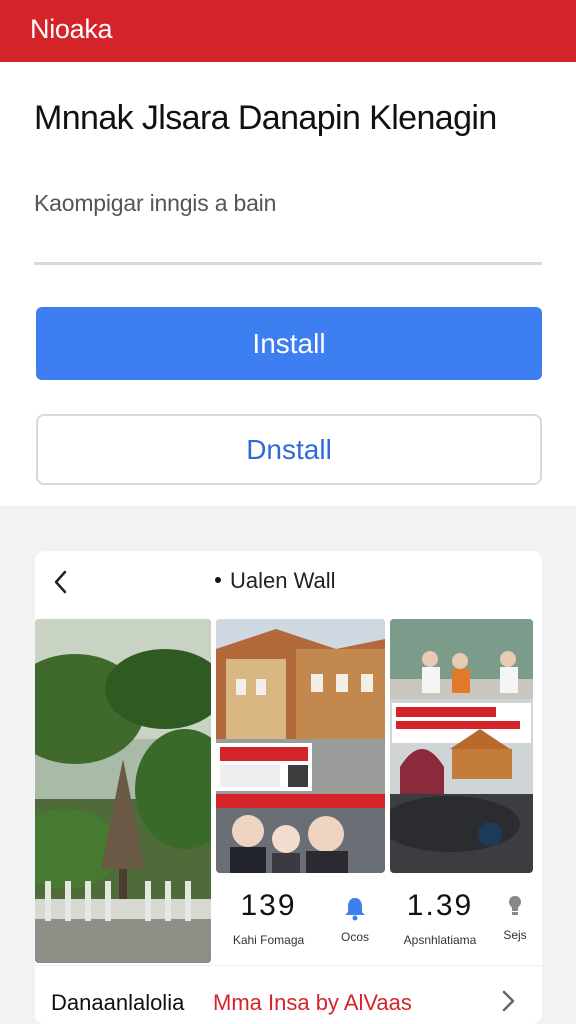 The width and height of the screenshot is (576, 1024). I want to click on card-title: Ualen Wall, so click(283, 580).